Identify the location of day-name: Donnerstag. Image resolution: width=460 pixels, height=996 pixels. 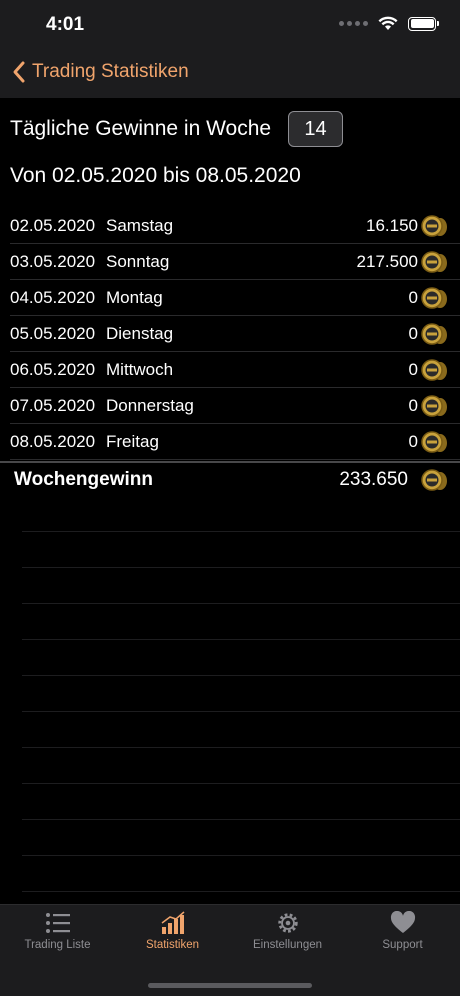
(150, 405).